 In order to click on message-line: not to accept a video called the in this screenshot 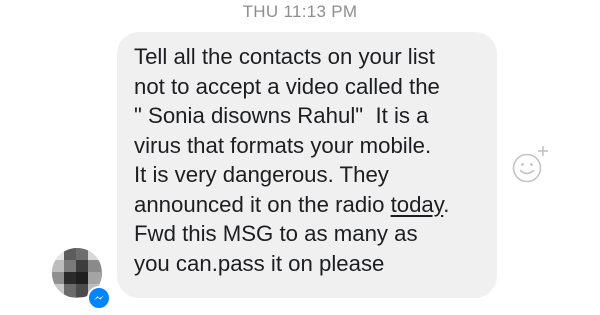, I will do `click(287, 86)`.